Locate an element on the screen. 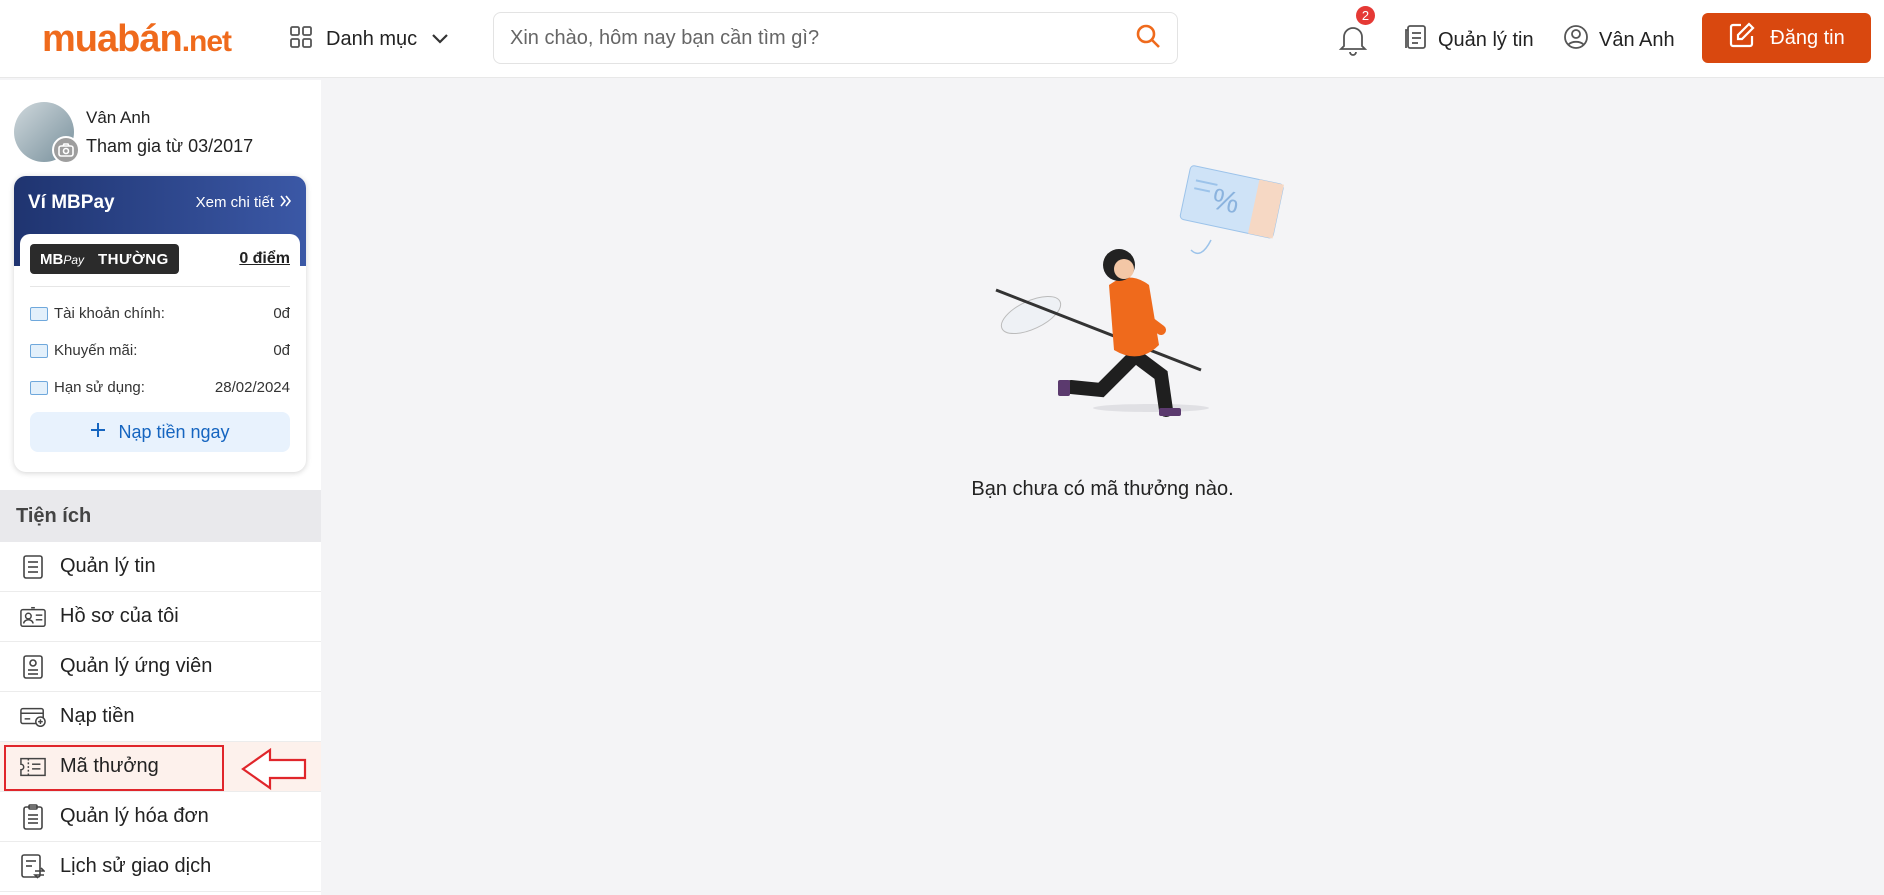  calendar-icon is located at coordinates (39, 387).